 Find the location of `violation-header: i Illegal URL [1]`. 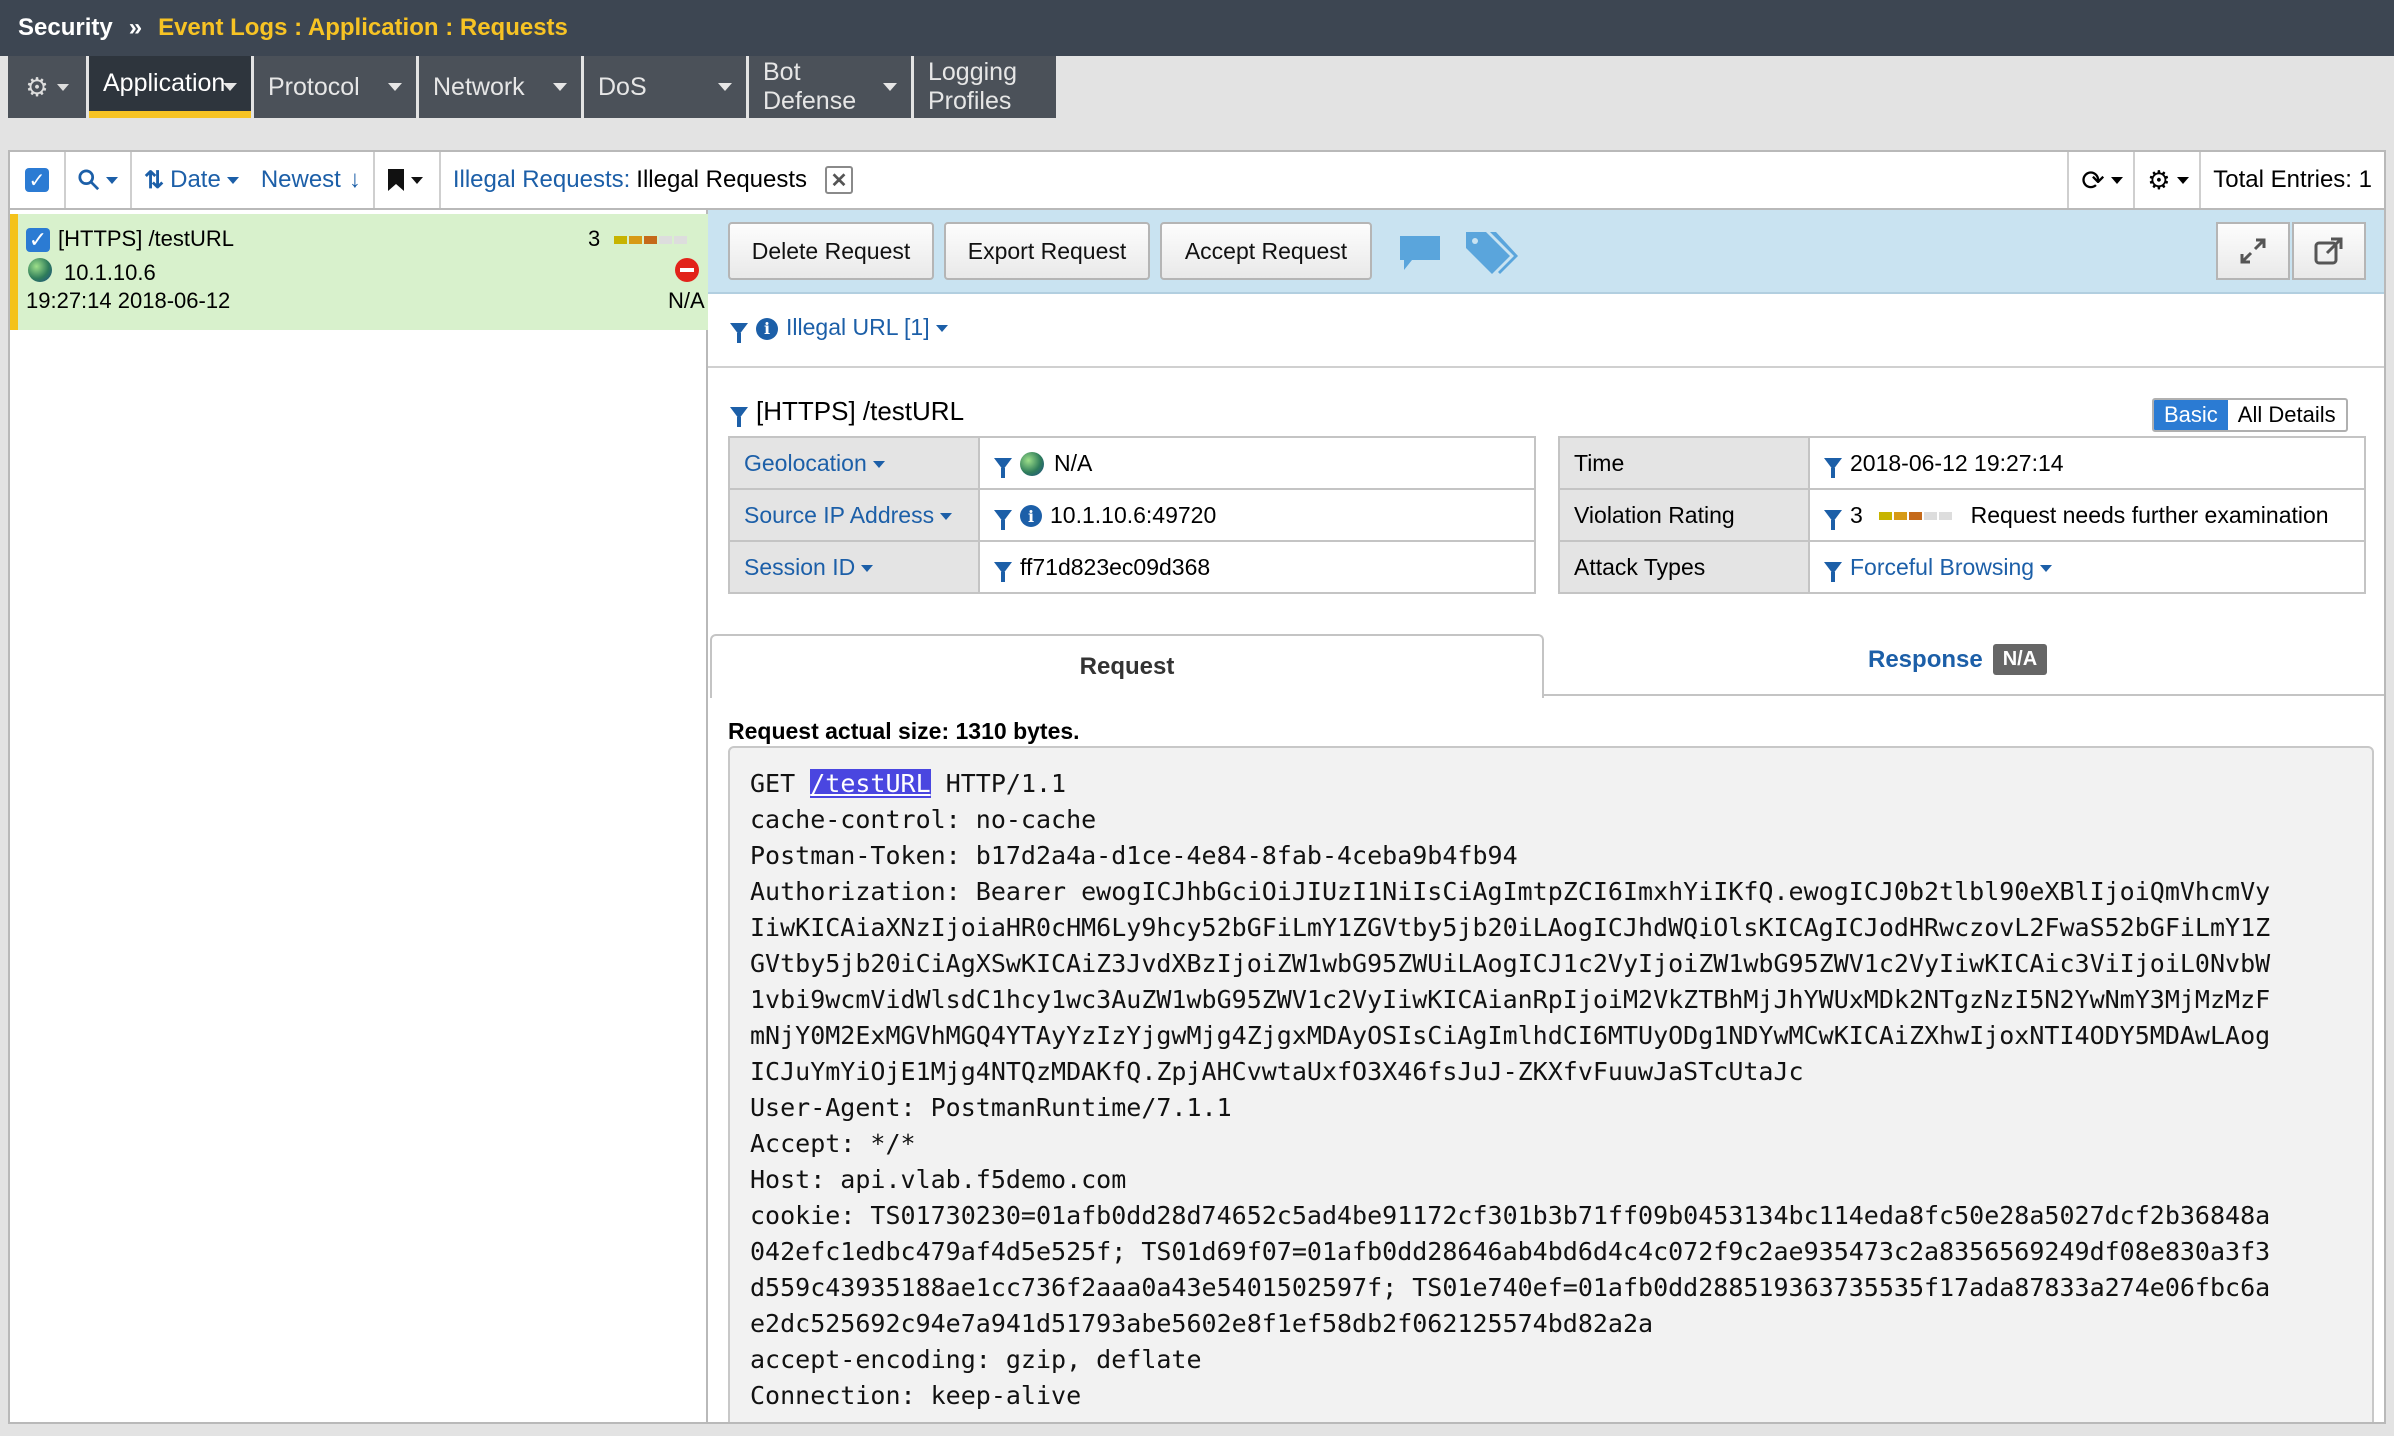

violation-header: i Illegal URL [1] is located at coordinates (839, 328).